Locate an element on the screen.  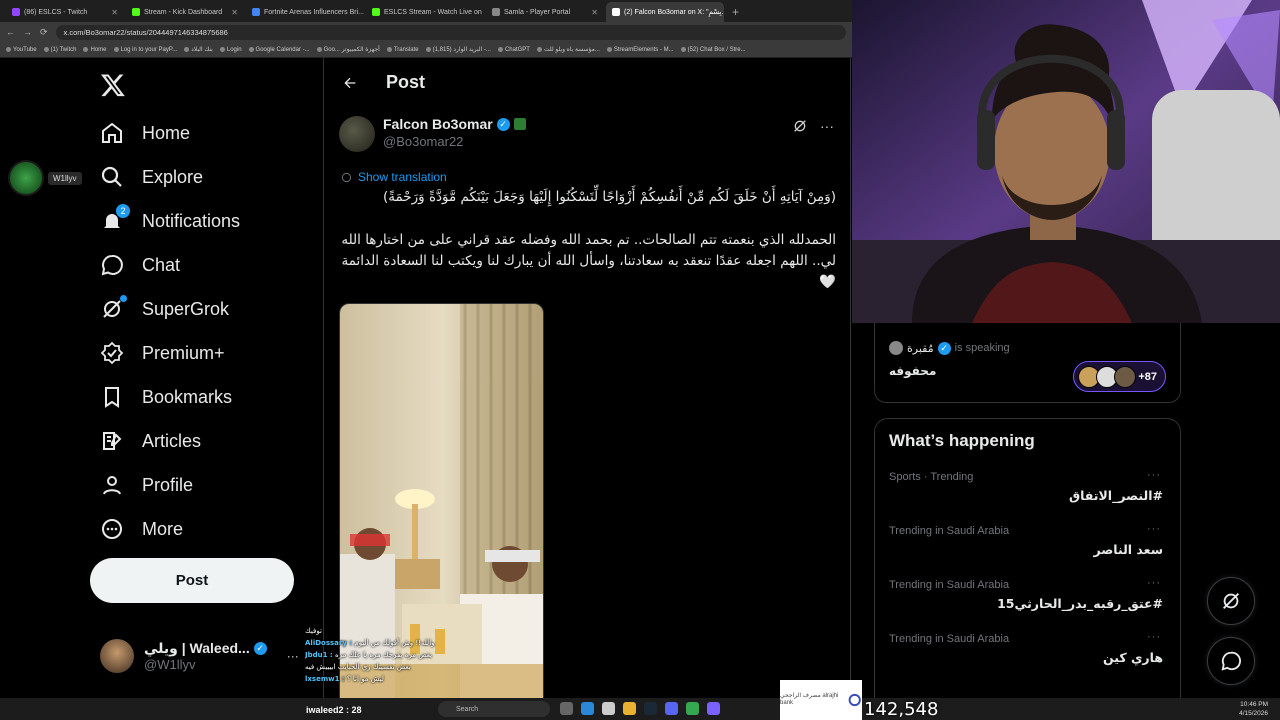
post-author: Falcon Bo3omar ✓ @Bo3omar22 is located at coordinates (432, 134).